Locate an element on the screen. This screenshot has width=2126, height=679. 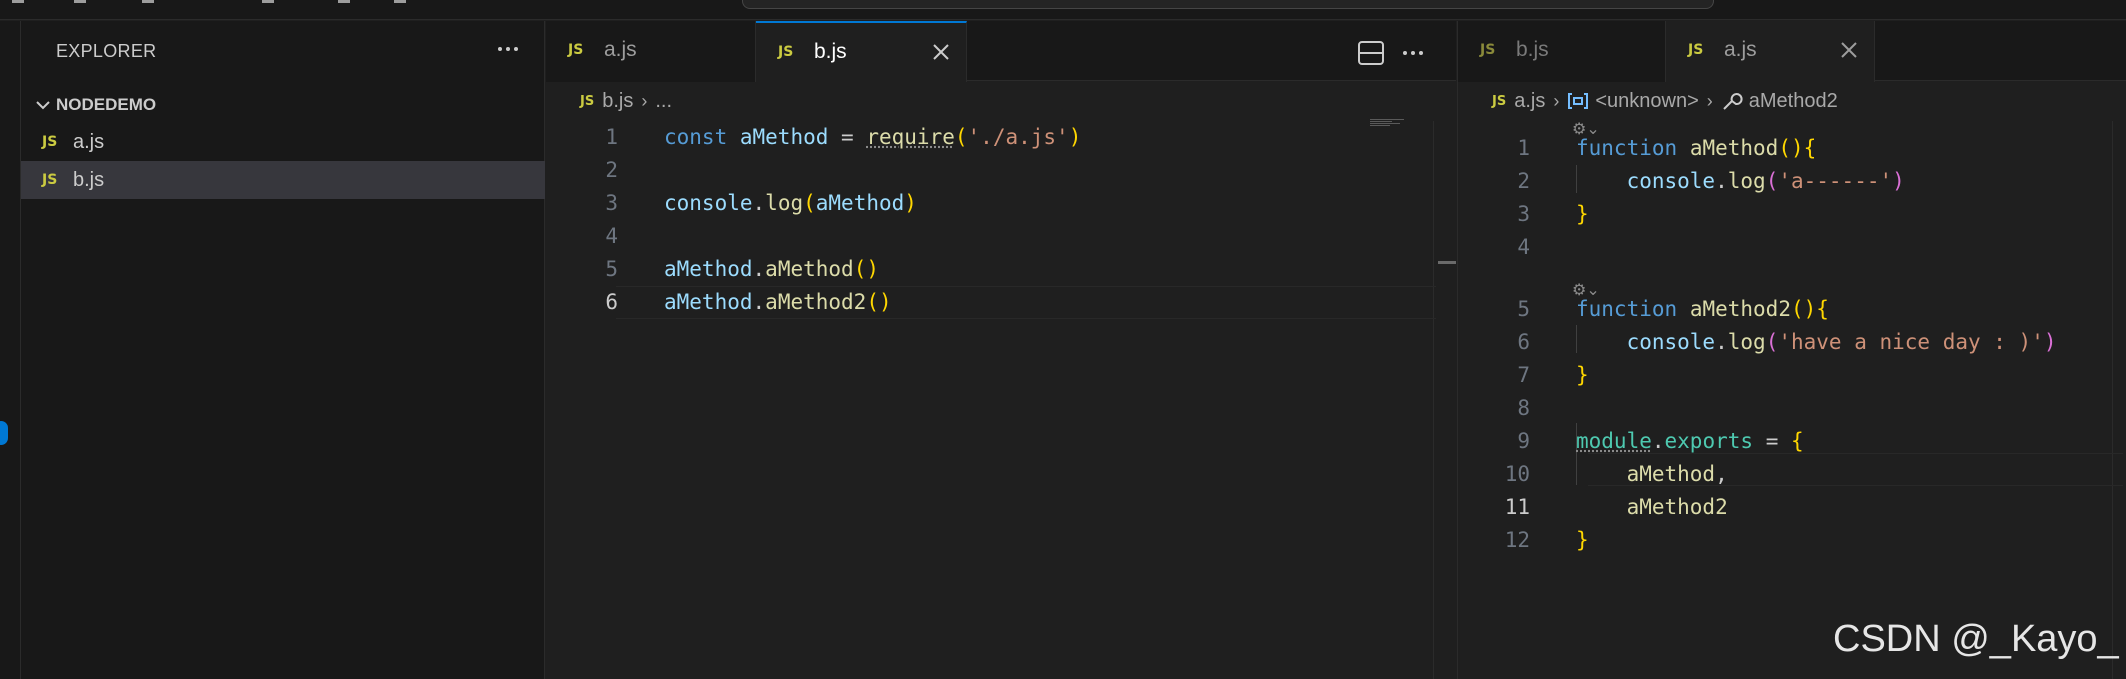
breadcrumb-symbol: <unknown> is located at coordinates (1646, 101).